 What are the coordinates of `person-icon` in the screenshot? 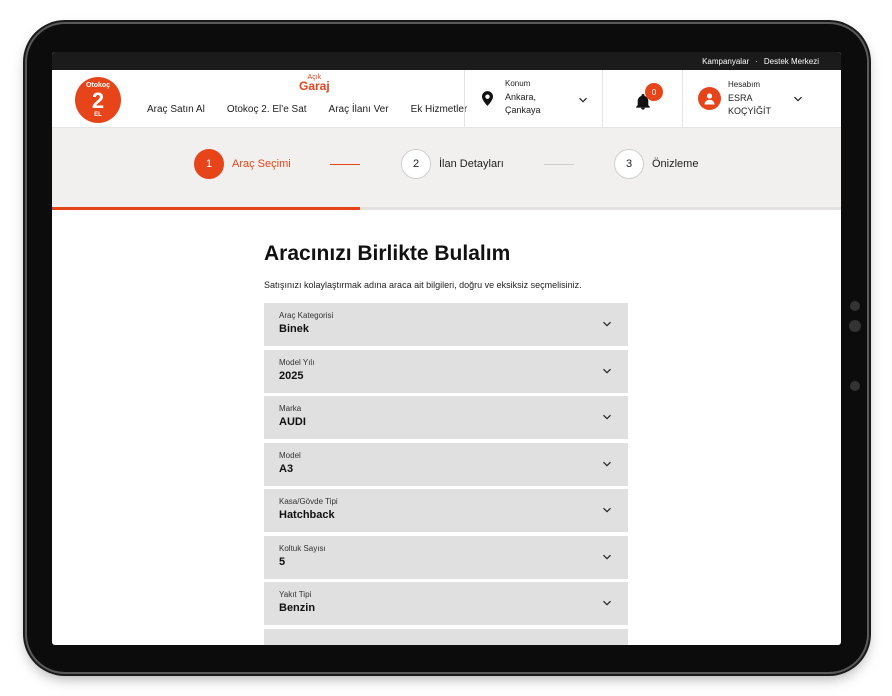 It's located at (709, 99).